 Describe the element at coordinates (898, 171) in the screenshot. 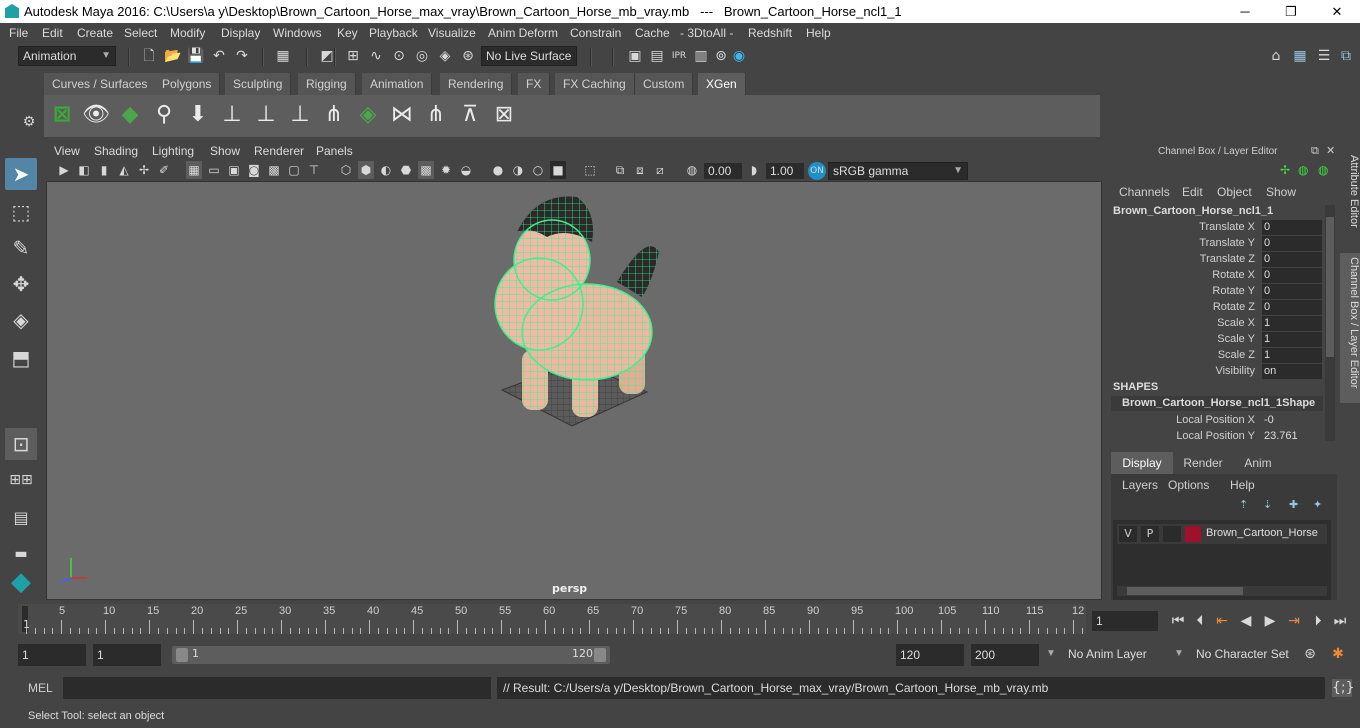

I see `colorspace-dropdown: sRGB gamma ▼` at that location.